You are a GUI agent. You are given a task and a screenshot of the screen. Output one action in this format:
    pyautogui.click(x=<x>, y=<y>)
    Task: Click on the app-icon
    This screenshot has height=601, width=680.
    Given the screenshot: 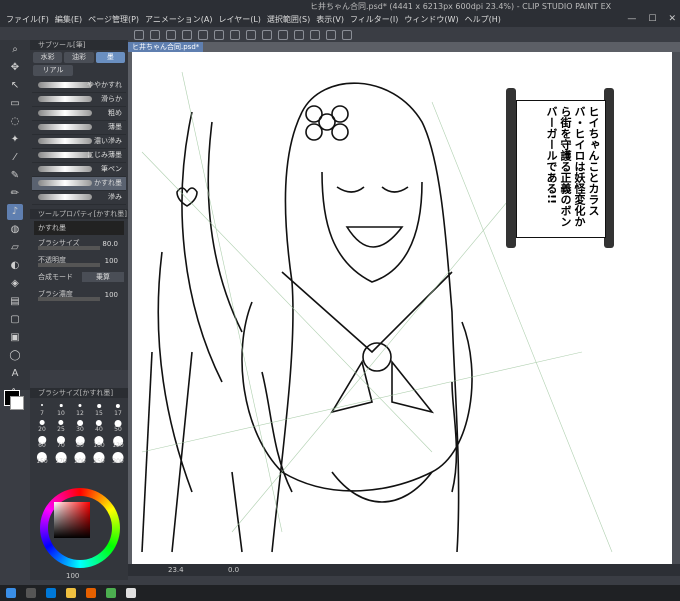 What is the action you would take?
    pyautogui.click(x=111, y=593)
    